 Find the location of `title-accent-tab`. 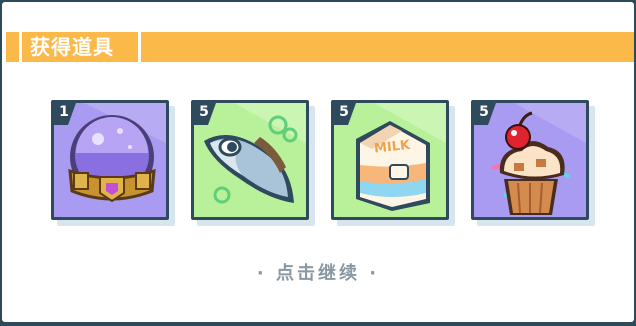

title-accent-tab is located at coordinates (12, 47).